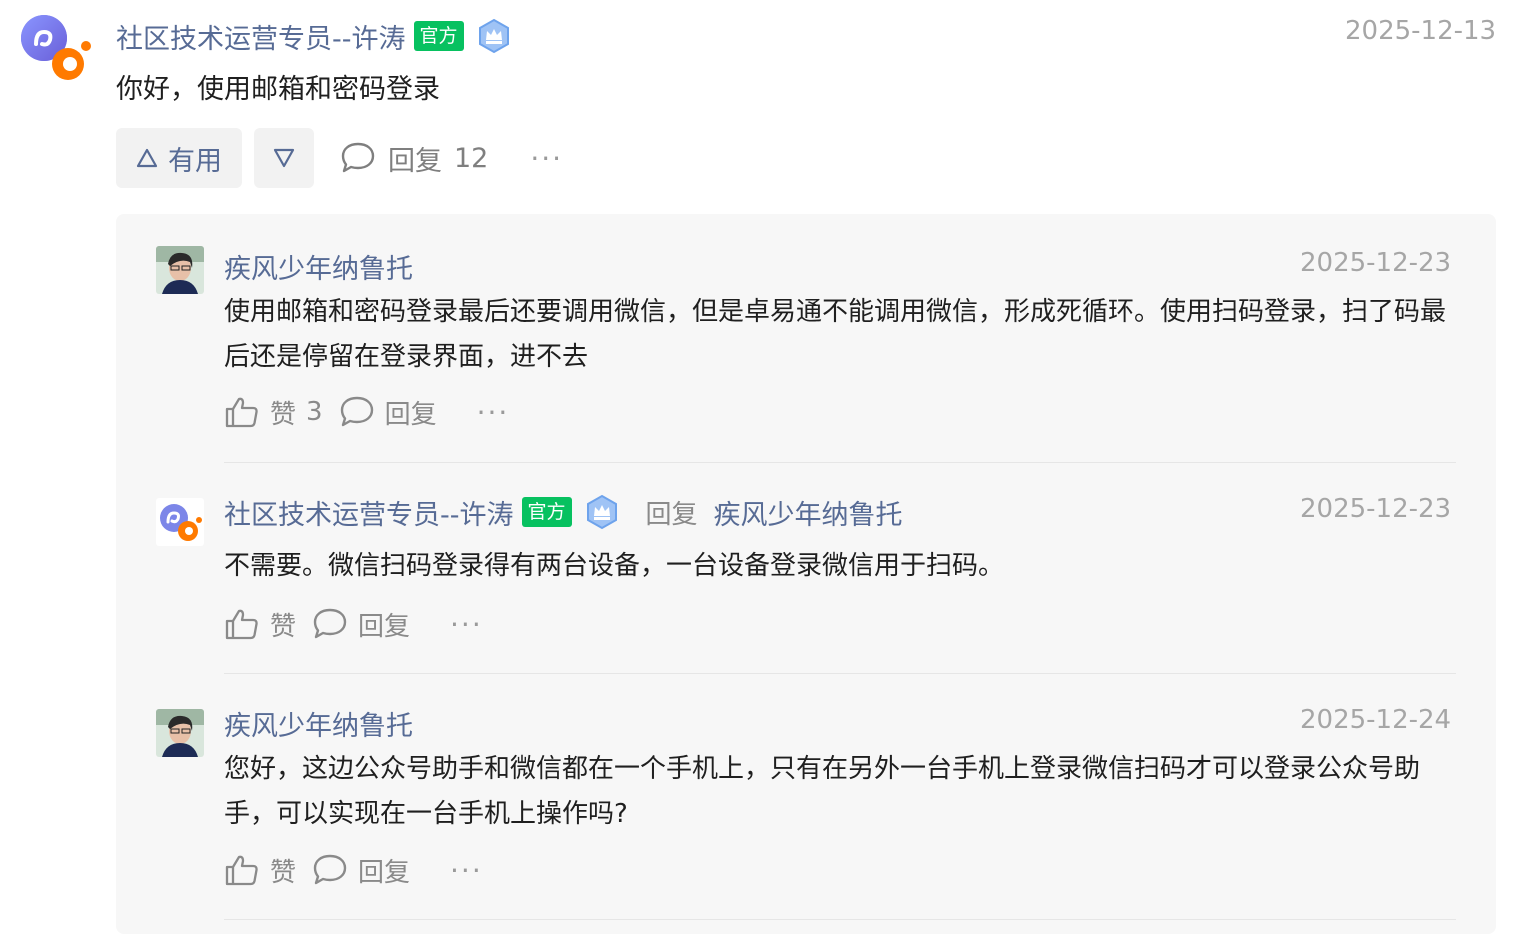 Image resolution: width=1534 pixels, height=934 pixels. What do you see at coordinates (261, 36) in the screenshot?
I see `author-name: 社区技术运营专员--许涛` at bounding box center [261, 36].